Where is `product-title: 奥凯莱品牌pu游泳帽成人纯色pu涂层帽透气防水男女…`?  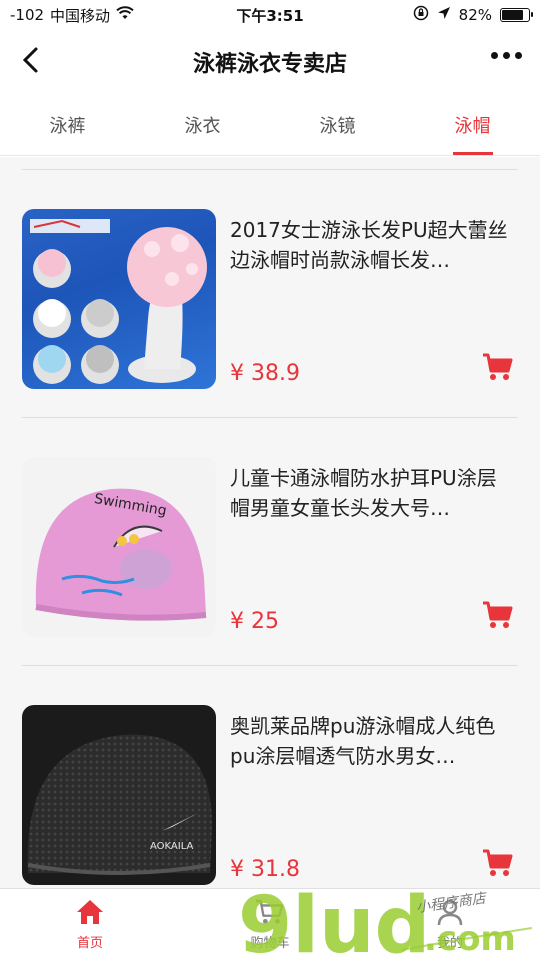 product-title: 奥凯莱品牌pu游泳帽成人纯色pu涂层帽透气防水男女… is located at coordinates (373, 741).